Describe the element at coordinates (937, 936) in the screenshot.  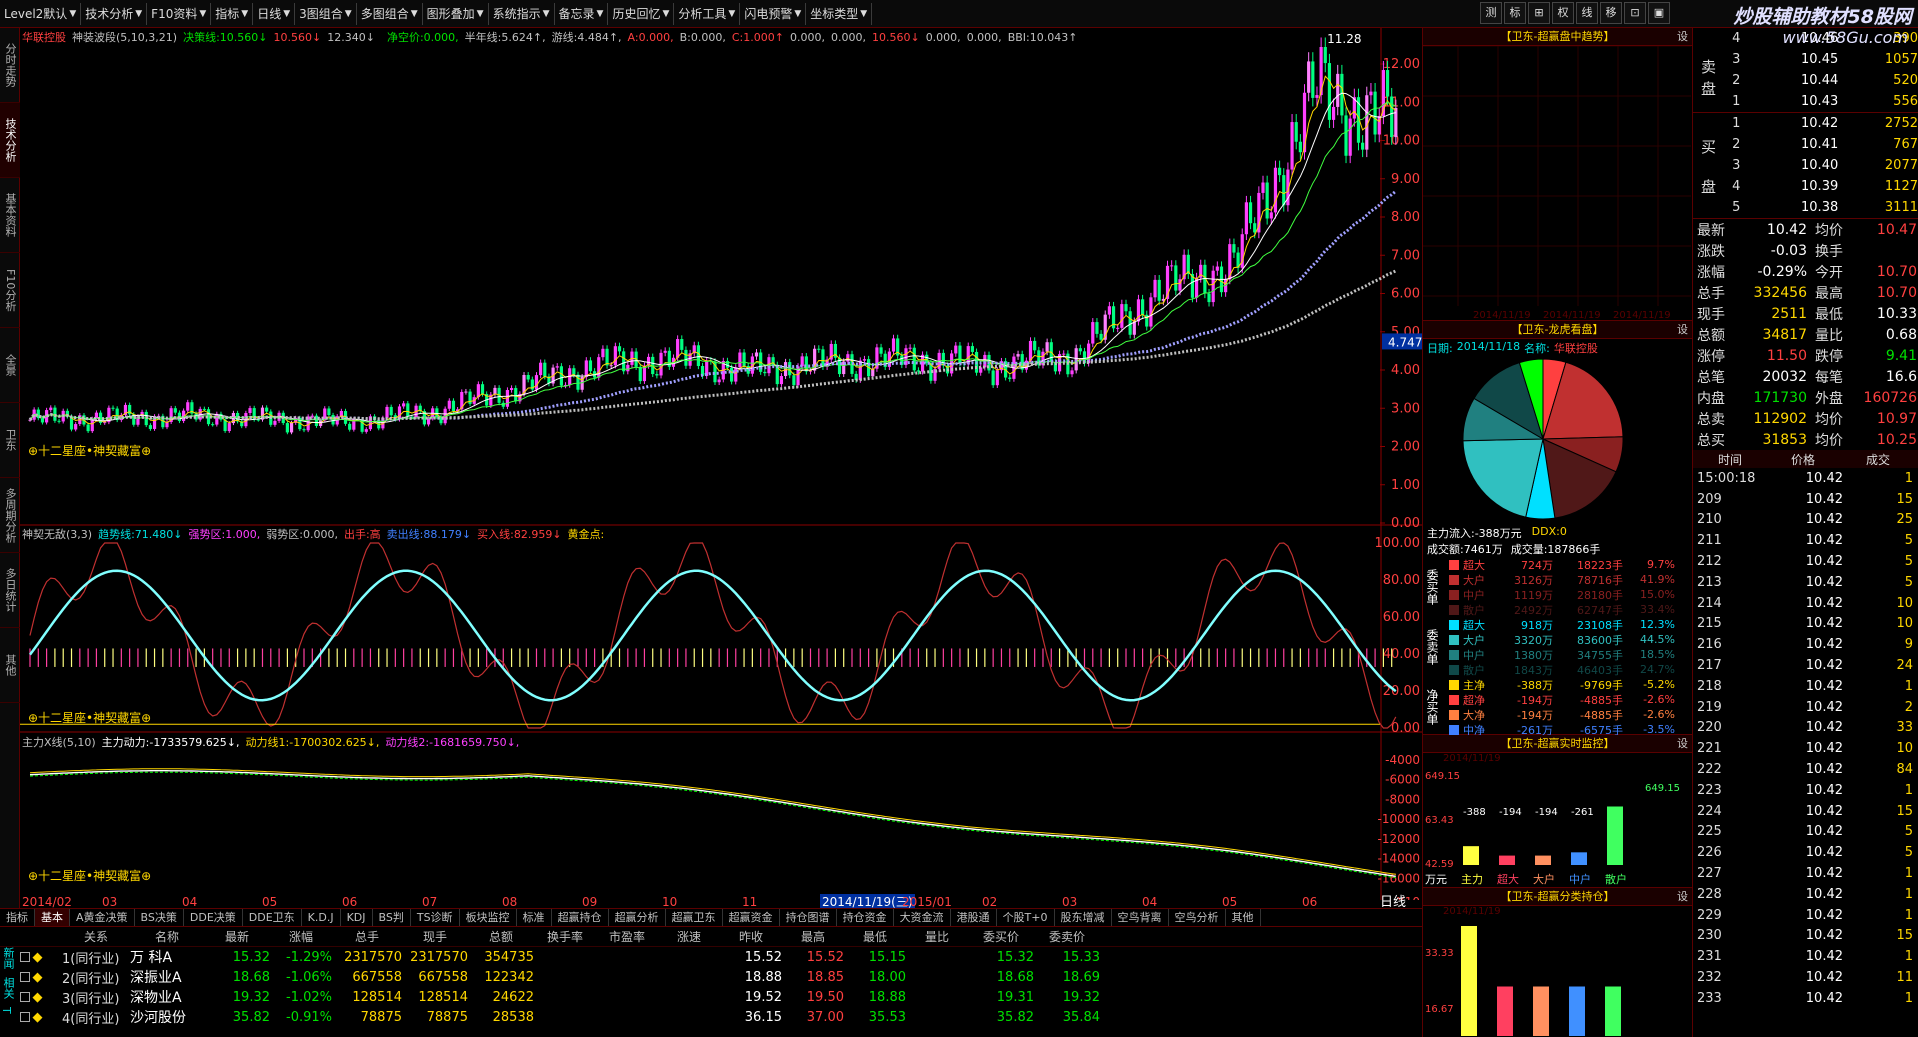
I see `table-header-cell: 量比` at that location.